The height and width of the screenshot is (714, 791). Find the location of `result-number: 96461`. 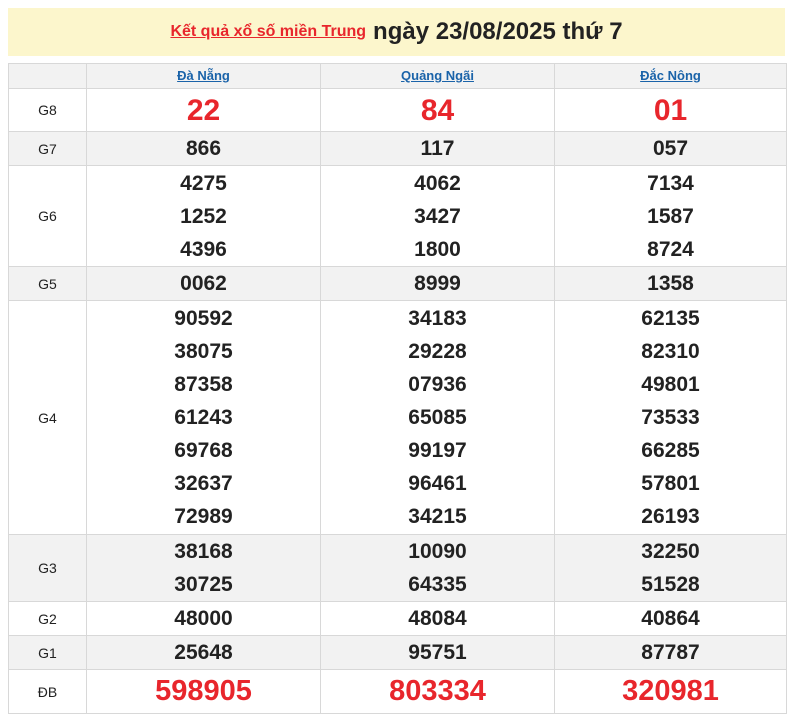

result-number: 96461 is located at coordinates (437, 483).